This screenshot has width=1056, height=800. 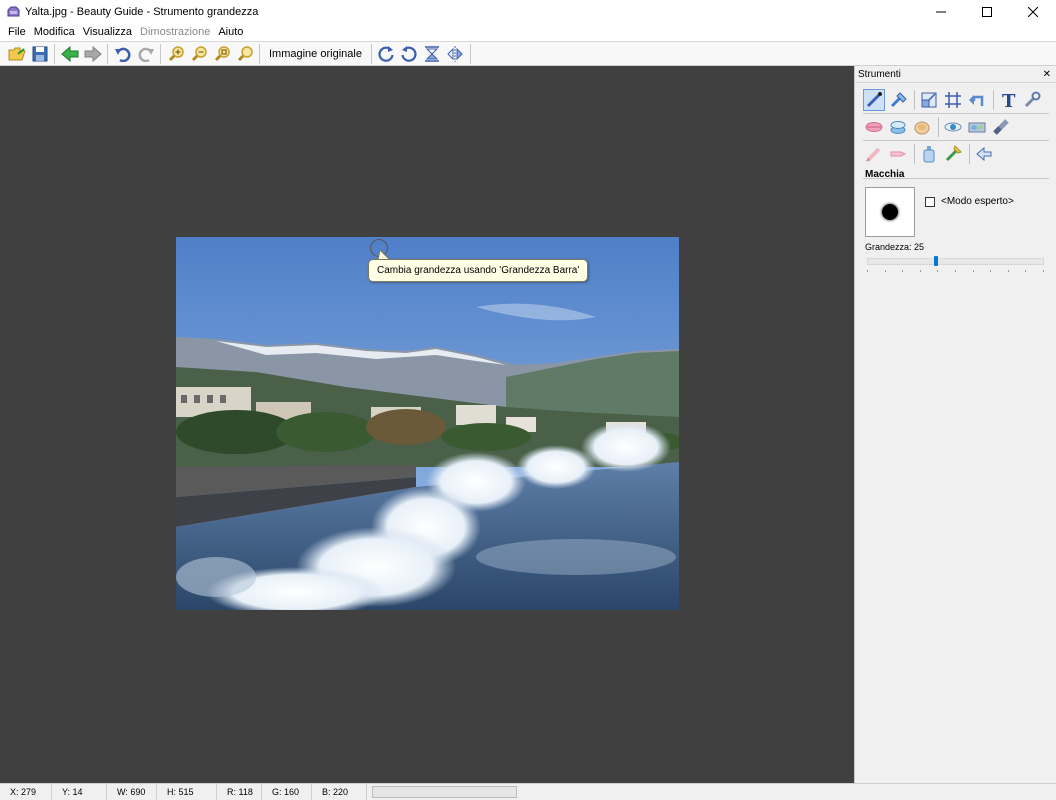 I want to click on eye-icon, so click(x=953, y=127).